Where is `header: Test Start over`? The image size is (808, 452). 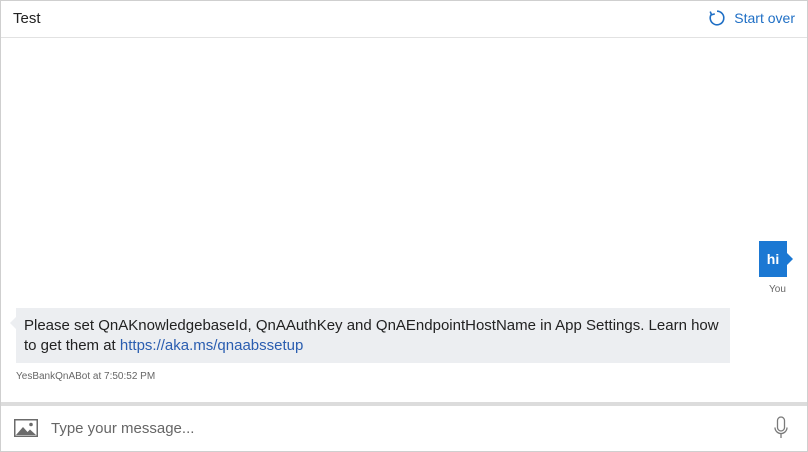
header: Test Start over is located at coordinates (404, 19).